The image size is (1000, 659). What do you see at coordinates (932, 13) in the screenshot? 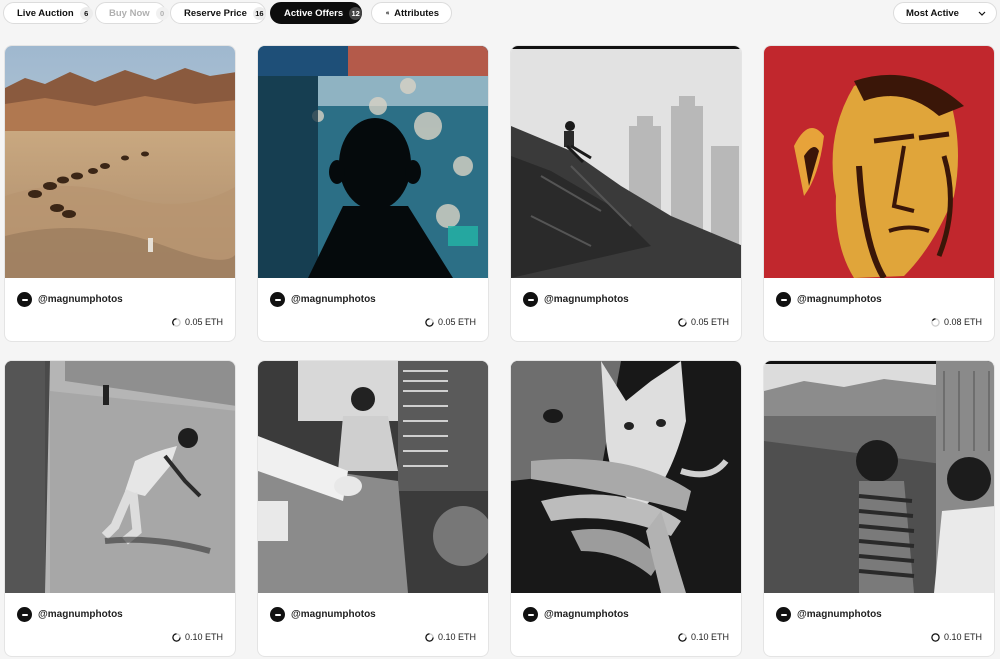
I see `sort-selected-label: Most Active` at bounding box center [932, 13].